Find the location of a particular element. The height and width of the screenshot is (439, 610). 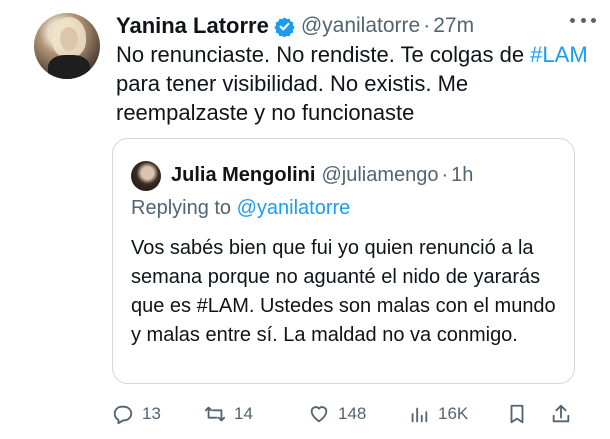

views-count: 16K is located at coordinates (453, 413).